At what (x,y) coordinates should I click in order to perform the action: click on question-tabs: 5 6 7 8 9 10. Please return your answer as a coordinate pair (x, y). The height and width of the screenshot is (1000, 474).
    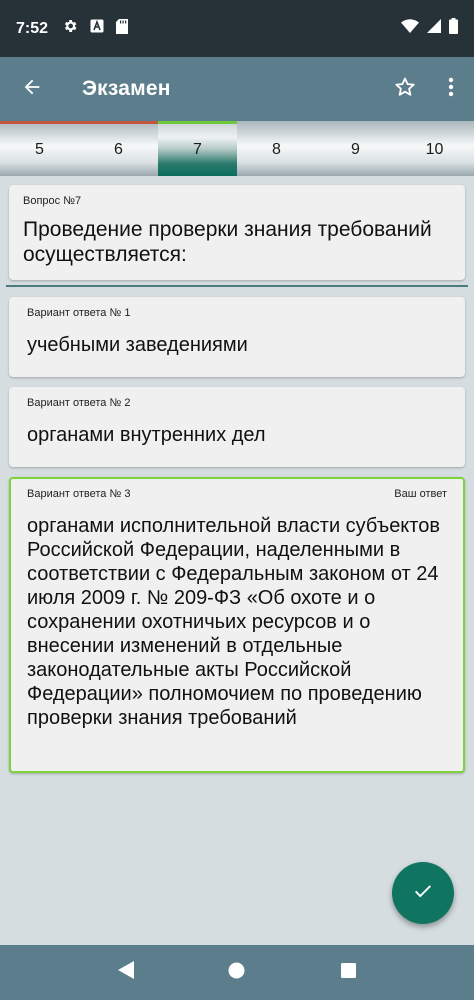
    Looking at the image, I should click on (237, 148).